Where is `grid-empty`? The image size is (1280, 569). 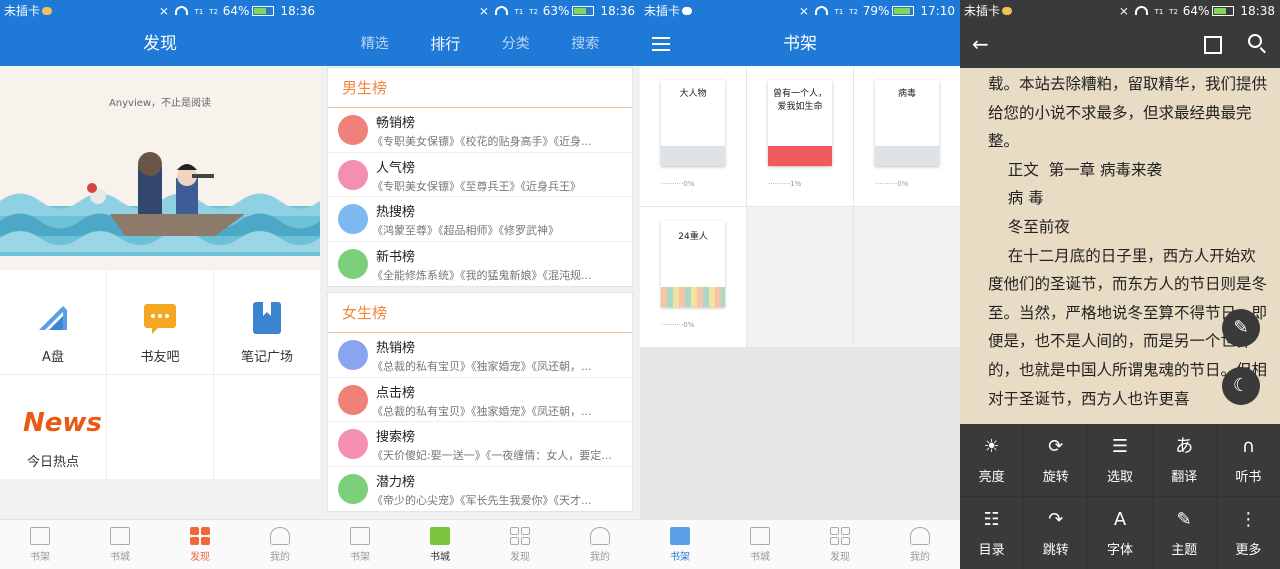 grid-empty is located at coordinates (160, 427).